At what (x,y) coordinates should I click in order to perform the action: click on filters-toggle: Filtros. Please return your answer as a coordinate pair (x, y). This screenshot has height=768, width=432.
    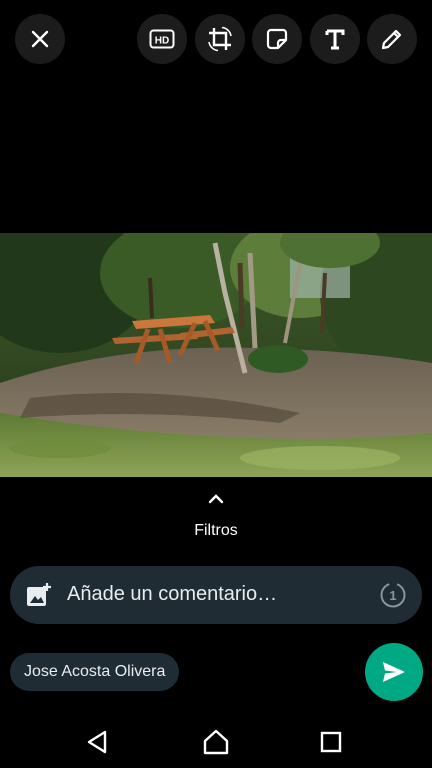
    Looking at the image, I should click on (216, 516).